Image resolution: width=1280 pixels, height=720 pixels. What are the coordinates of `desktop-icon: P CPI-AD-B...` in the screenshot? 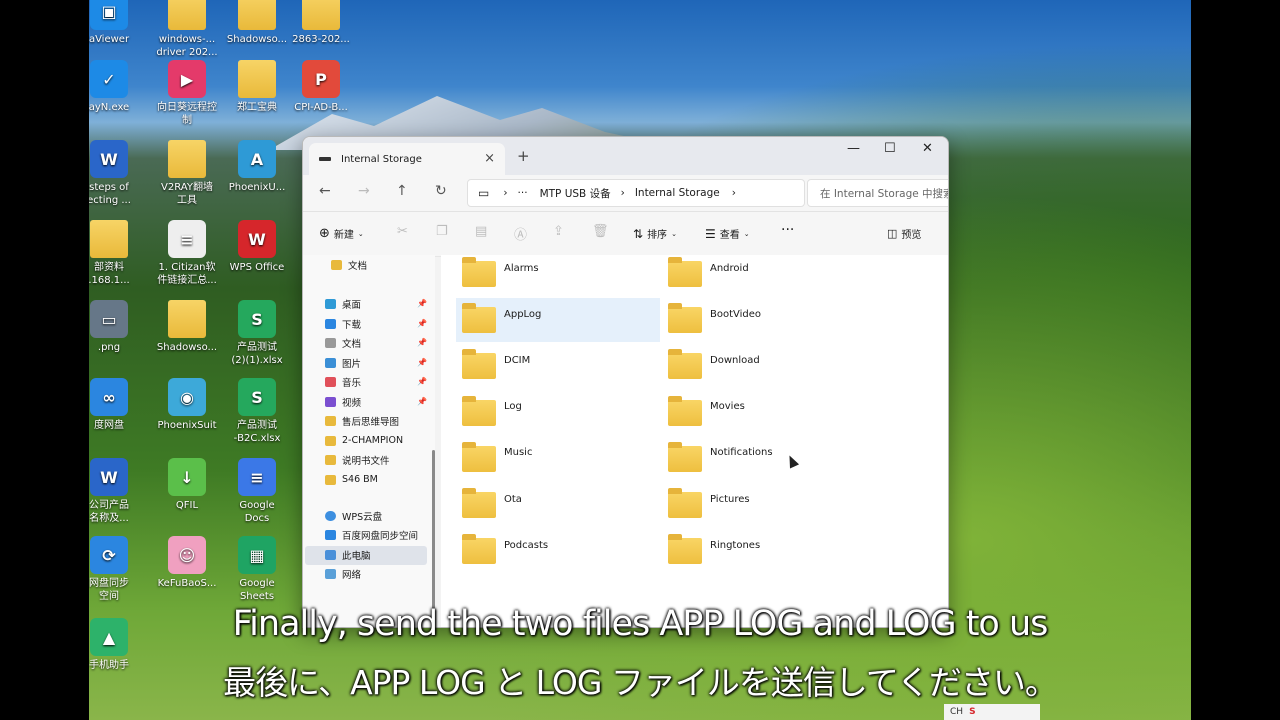 It's located at (321, 87).